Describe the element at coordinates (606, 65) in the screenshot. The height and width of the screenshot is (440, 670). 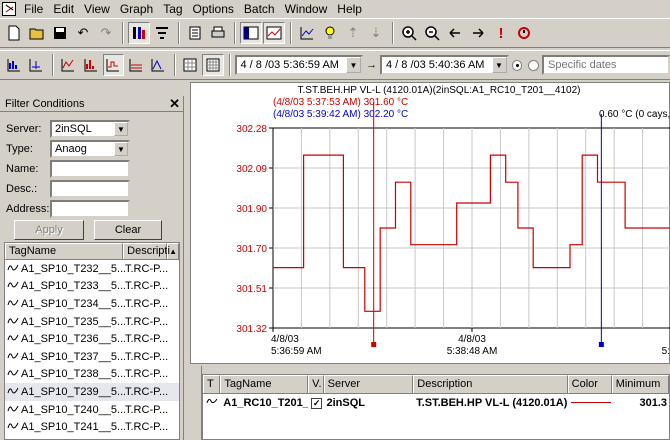
I see `specific-dates-input` at that location.